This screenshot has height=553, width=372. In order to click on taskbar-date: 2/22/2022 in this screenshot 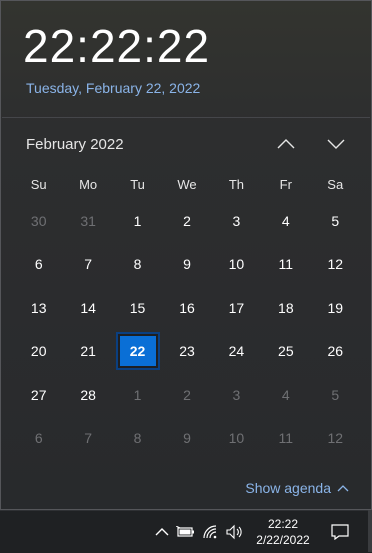, I will do `click(283, 540)`.